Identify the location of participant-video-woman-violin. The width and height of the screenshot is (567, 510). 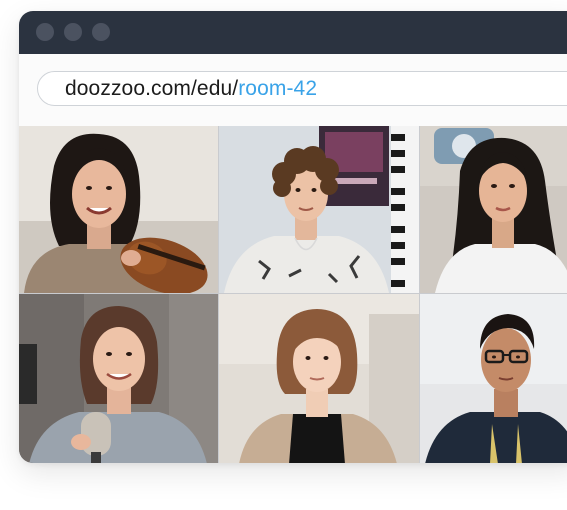
(118, 209).